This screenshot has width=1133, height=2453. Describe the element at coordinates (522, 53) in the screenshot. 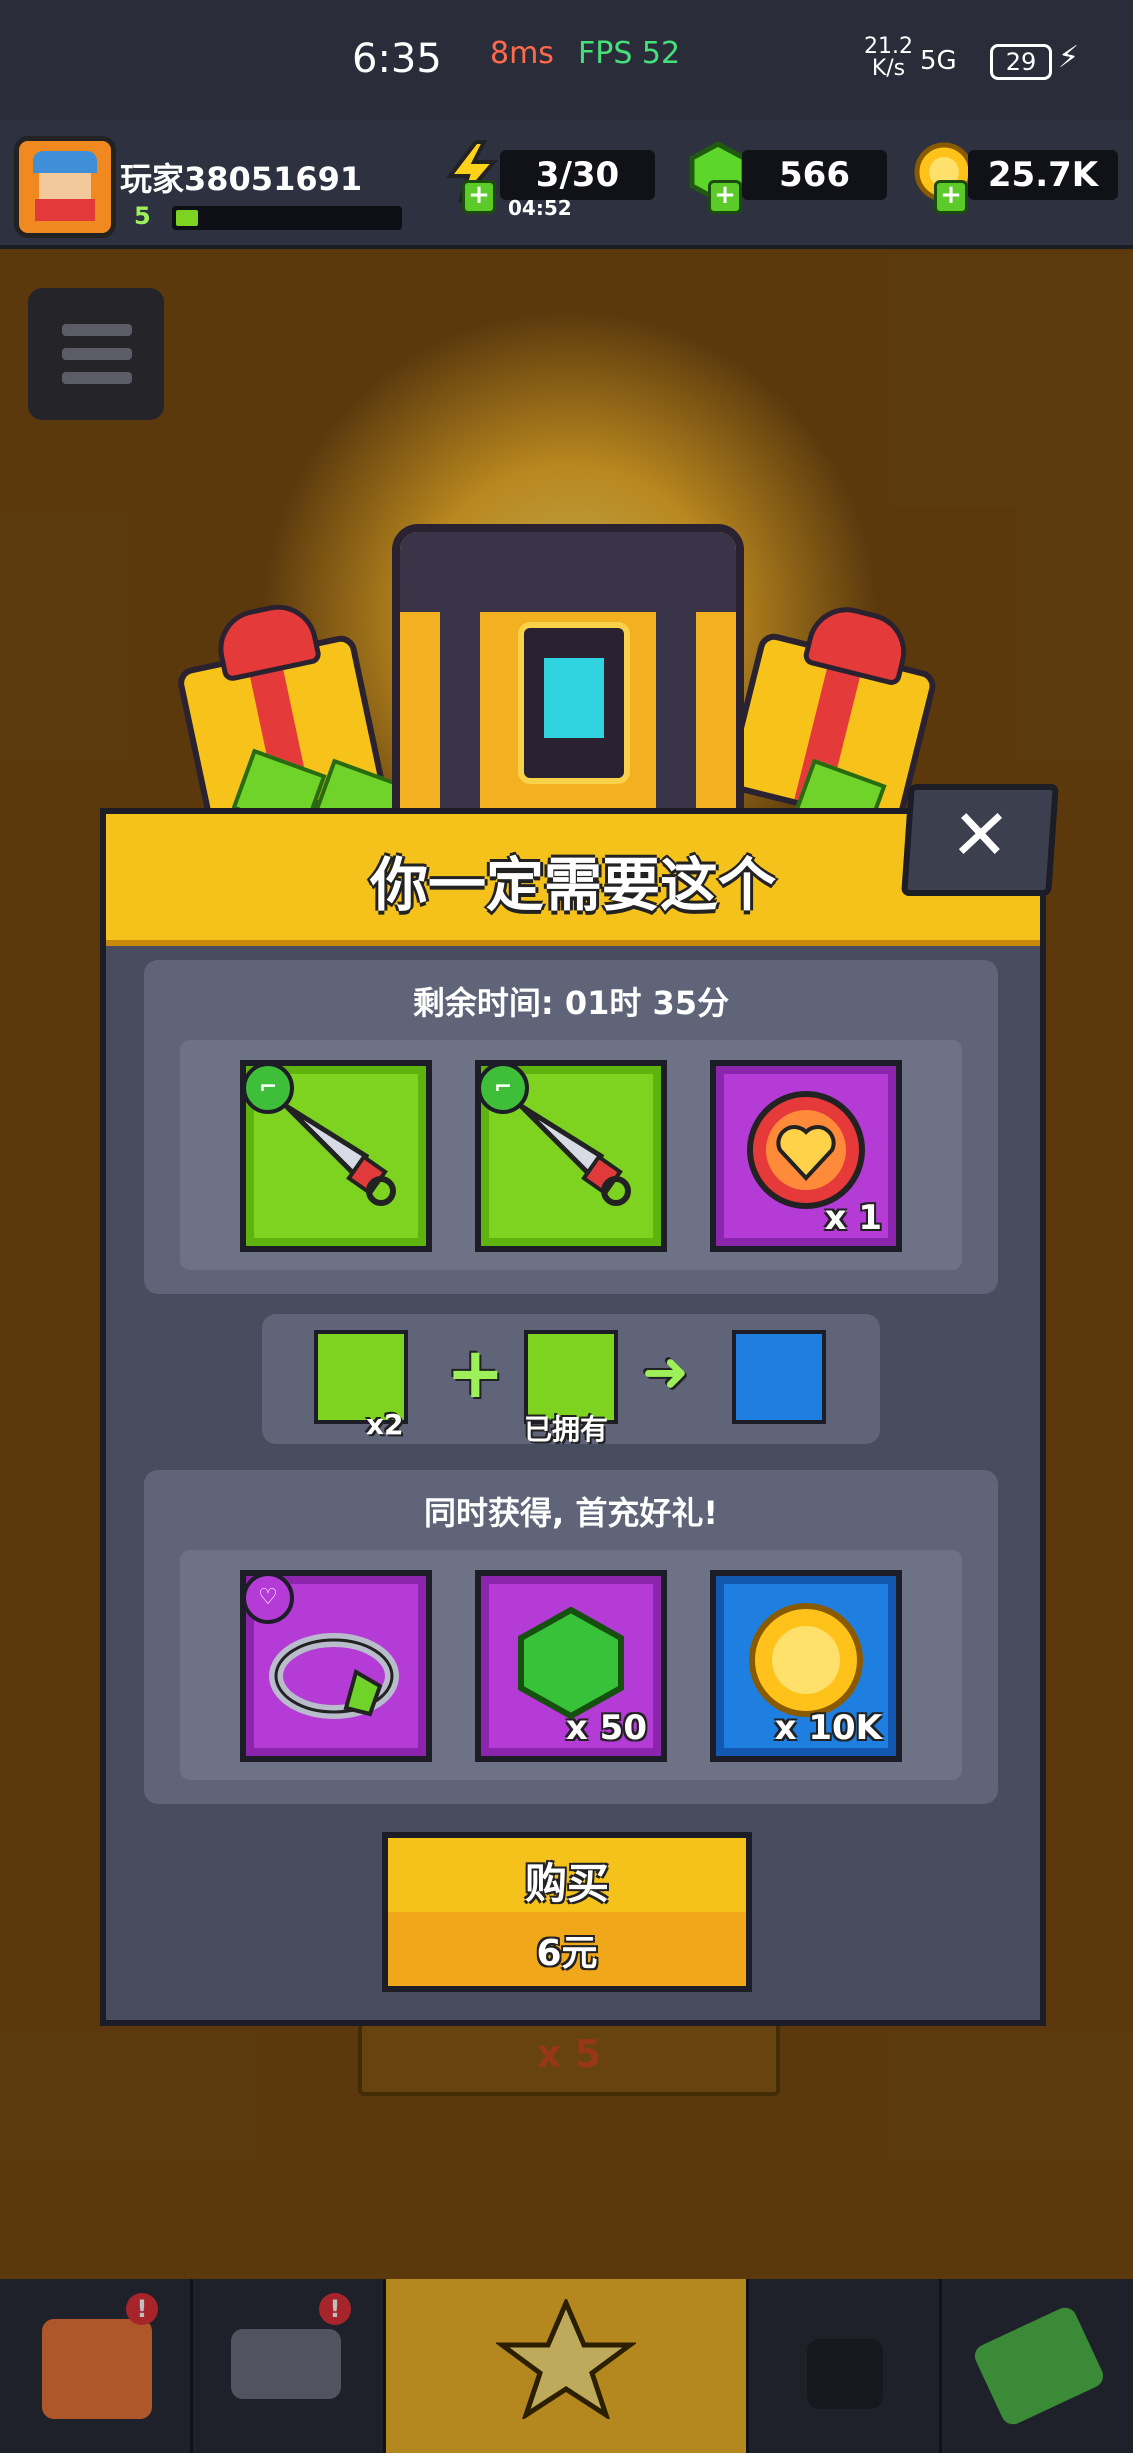

I see `ping-readout: 8ms` at that location.